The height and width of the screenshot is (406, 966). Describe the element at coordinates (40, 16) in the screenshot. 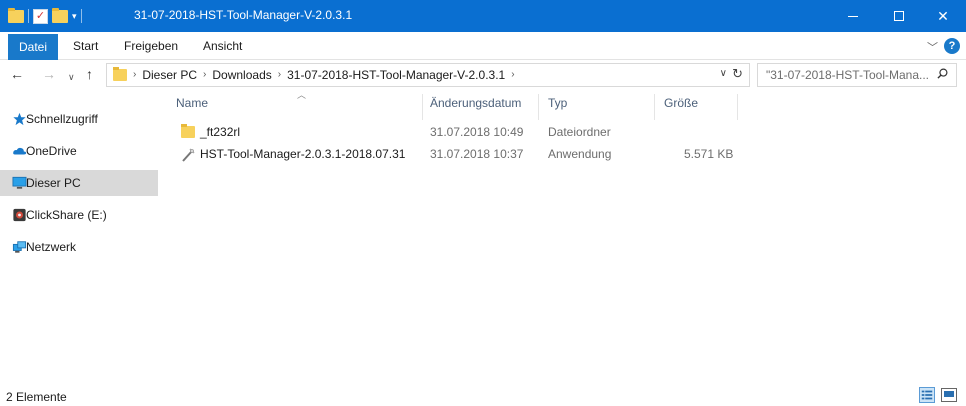

I see `properties-icon: ✓` at that location.